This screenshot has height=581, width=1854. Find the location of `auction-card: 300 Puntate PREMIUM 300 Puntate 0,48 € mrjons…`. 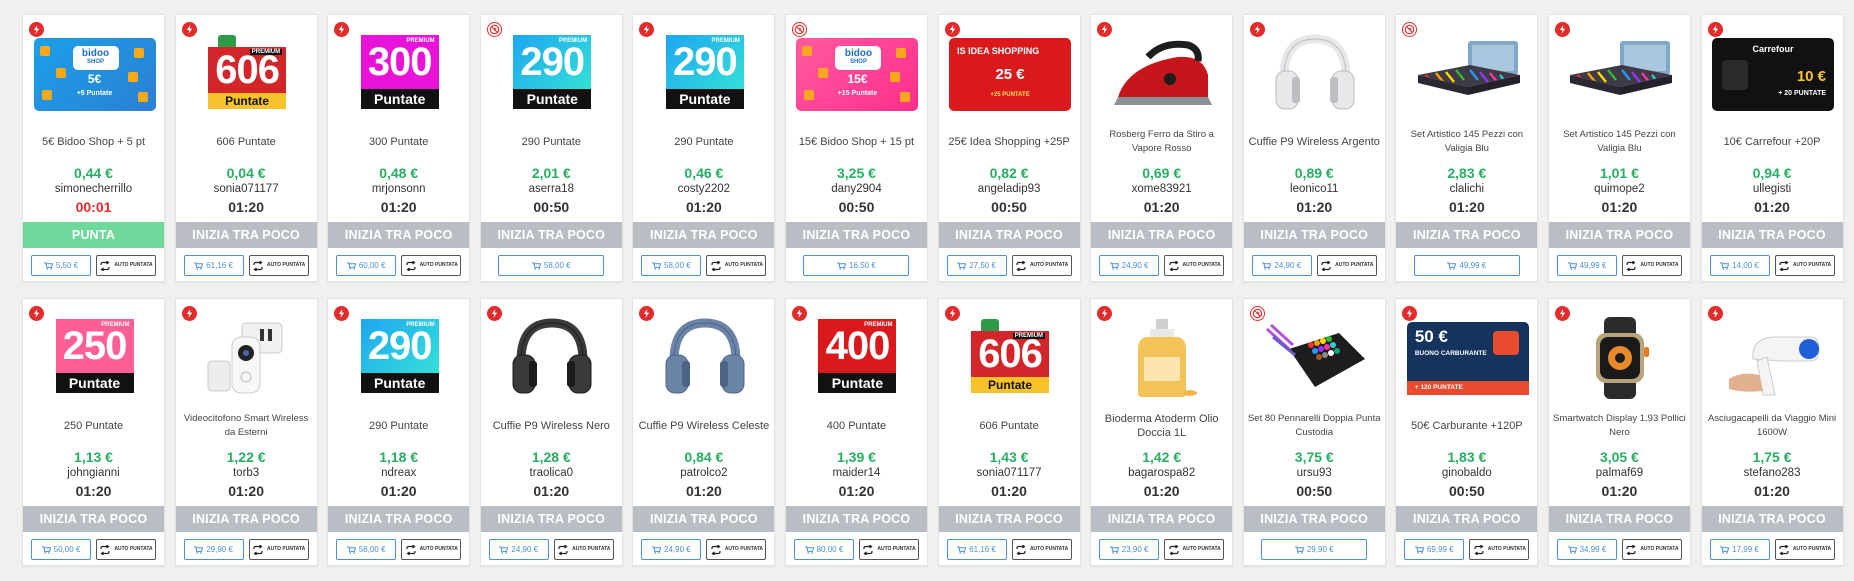

auction-card: 300 Puntate PREMIUM 300 Puntate 0,48 € mrjons… is located at coordinates (399, 148).